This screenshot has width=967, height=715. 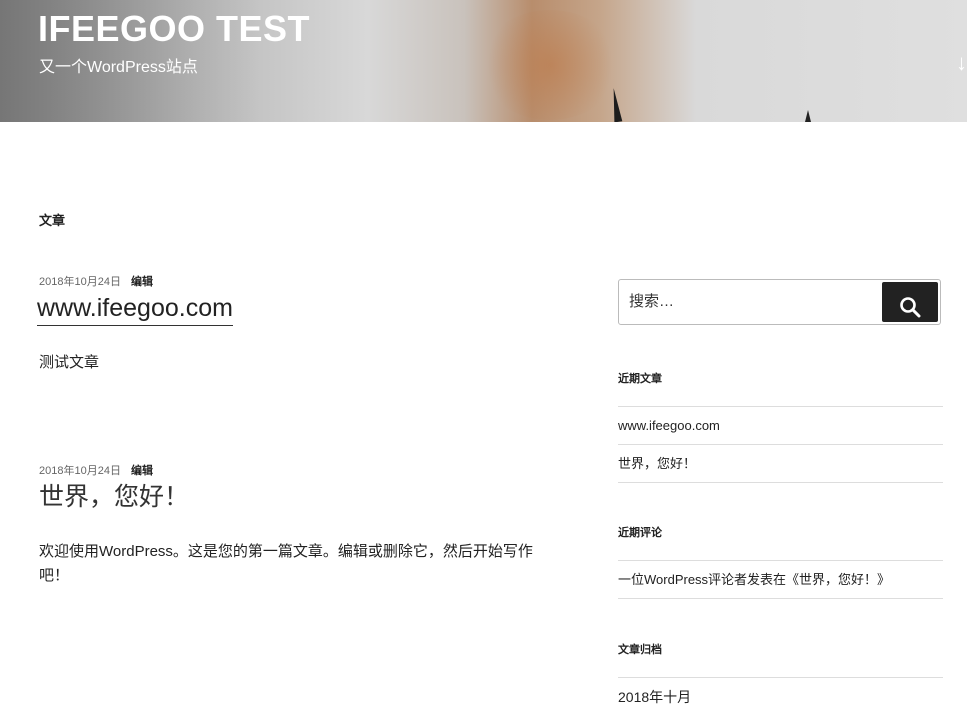 I want to click on search-button, so click(x=910, y=302).